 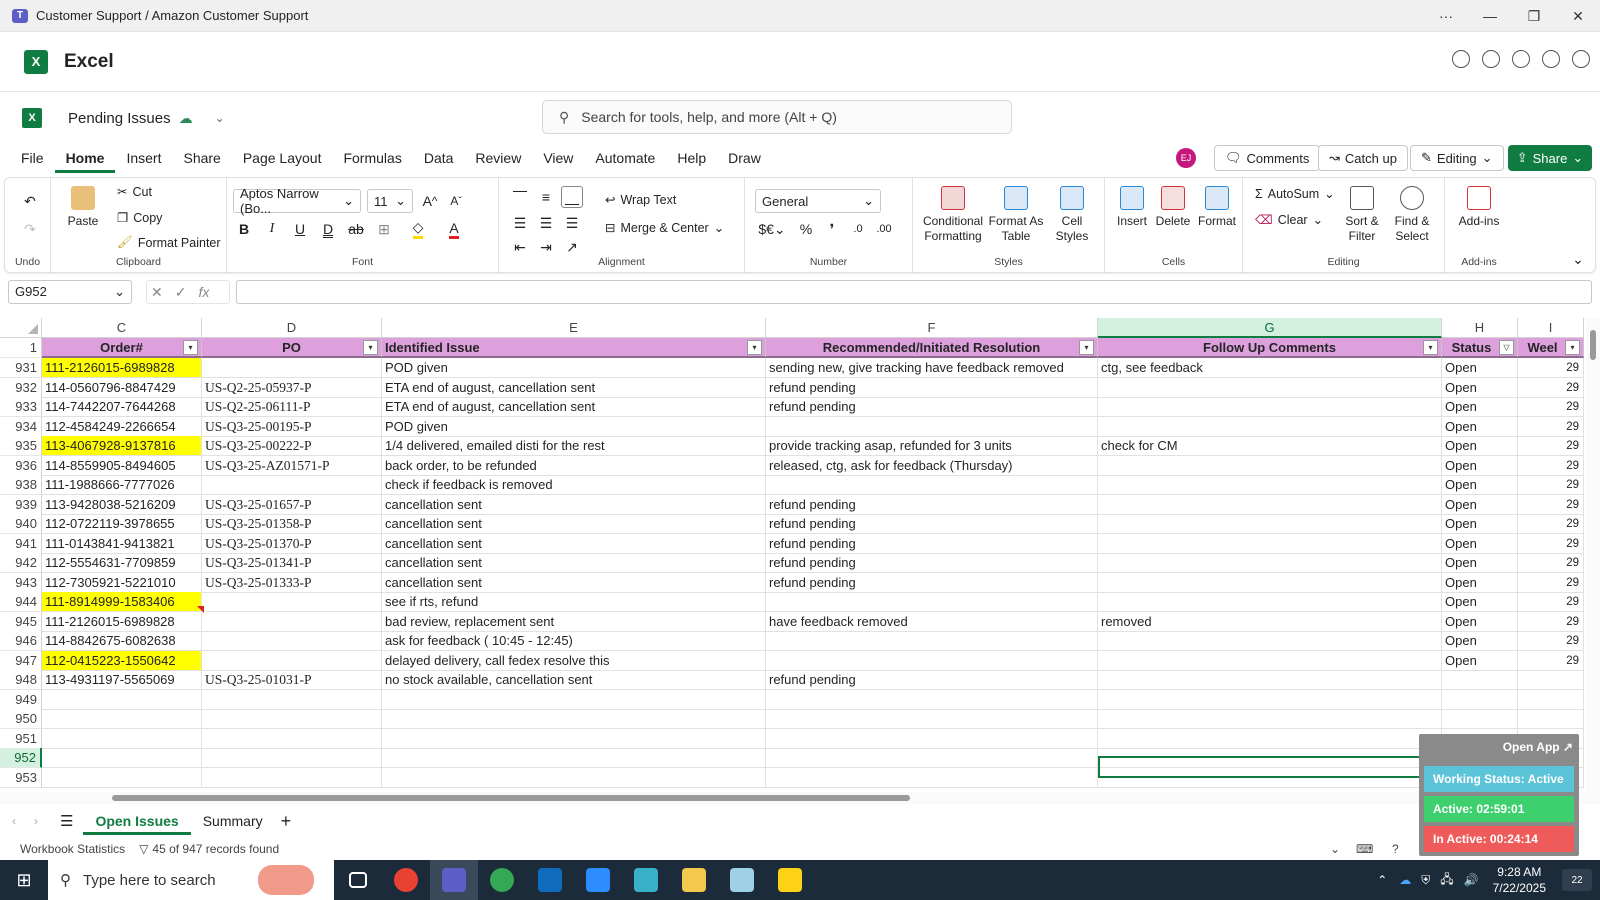 What do you see at coordinates (30, 201) in the screenshot?
I see `undo-icon: ↶` at bounding box center [30, 201].